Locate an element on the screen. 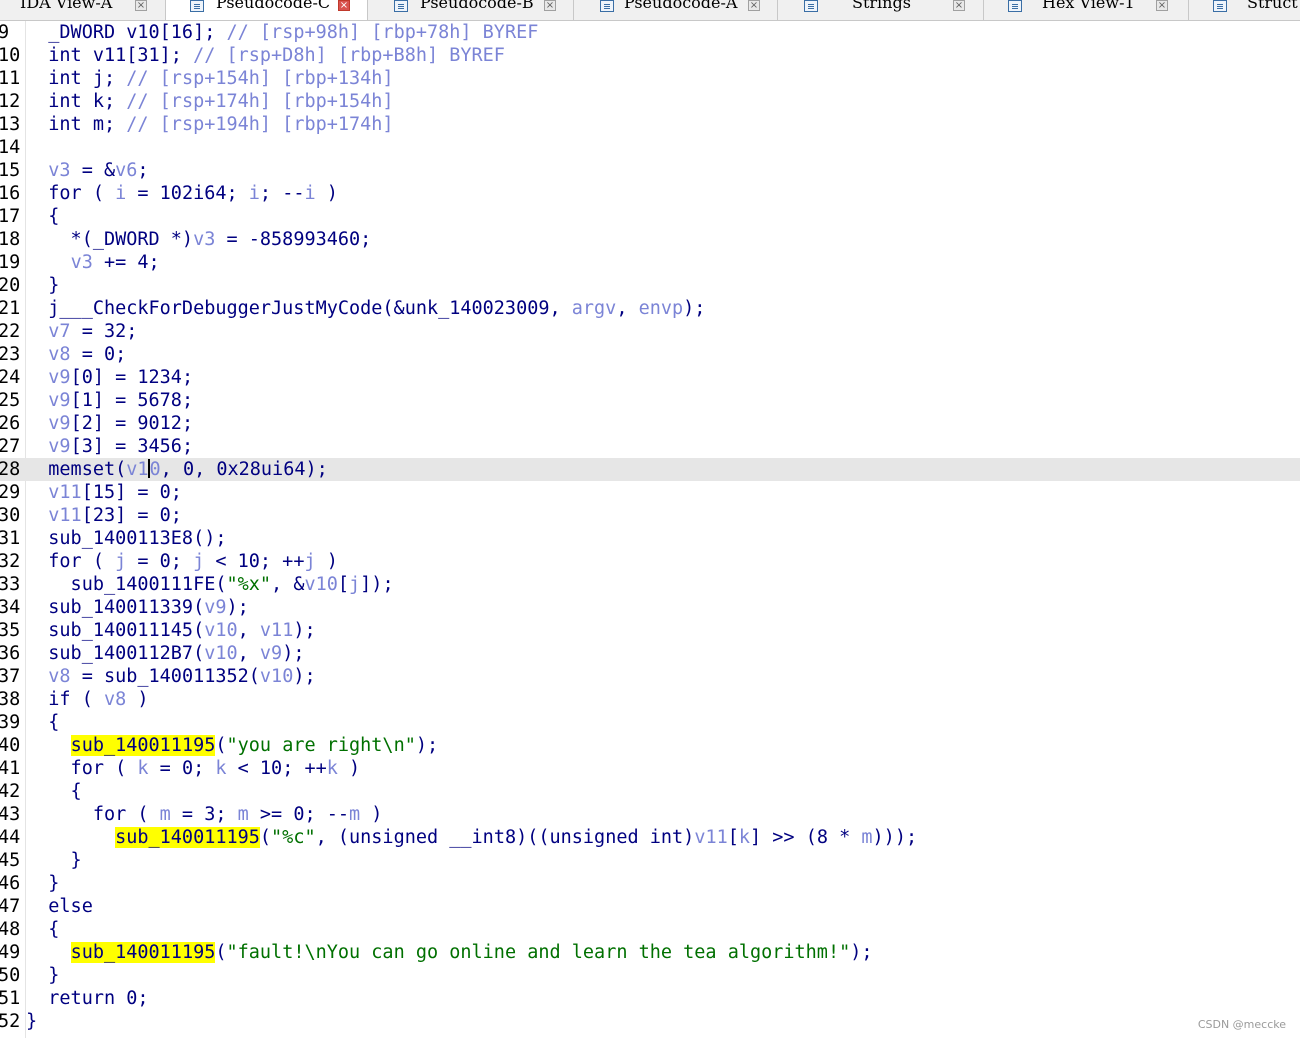  tab-pseudocode-a: Pseudocode-A × is located at coordinates (676, 10).